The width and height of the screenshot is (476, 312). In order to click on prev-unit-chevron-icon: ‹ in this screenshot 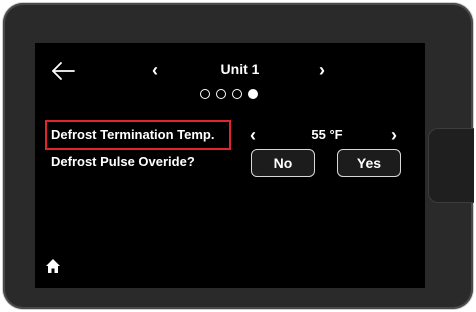, I will do `click(155, 70)`.